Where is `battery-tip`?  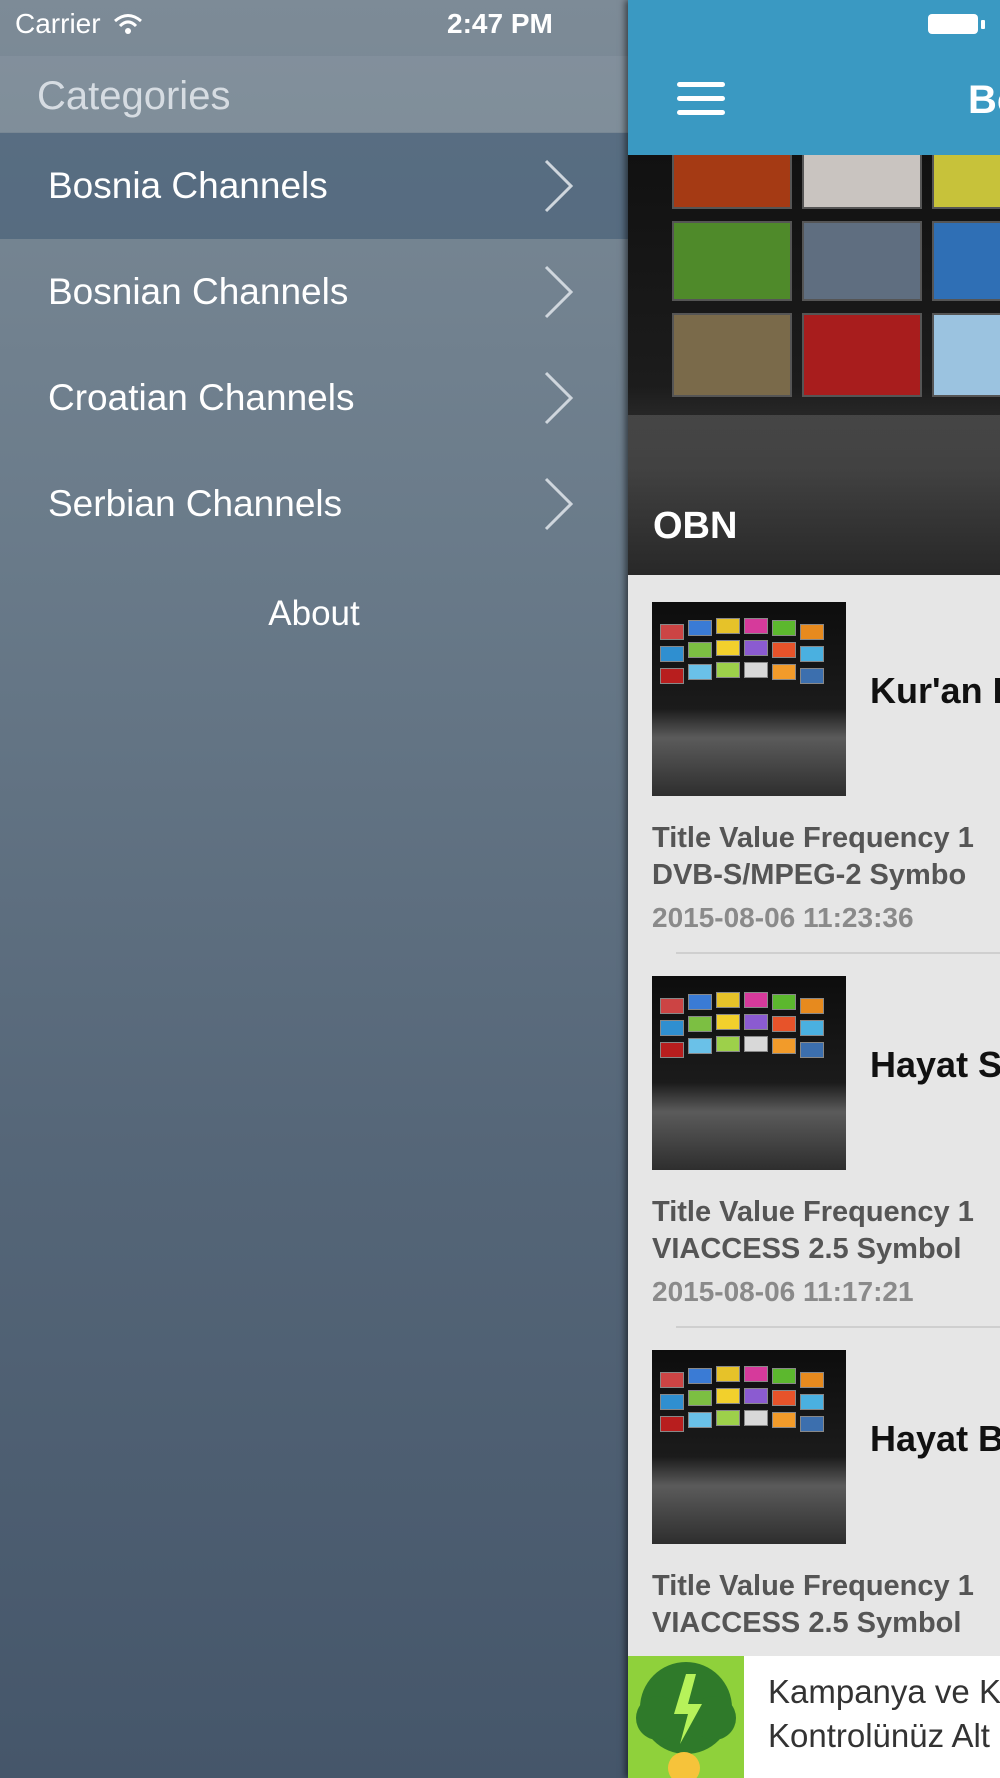 battery-tip is located at coordinates (983, 24).